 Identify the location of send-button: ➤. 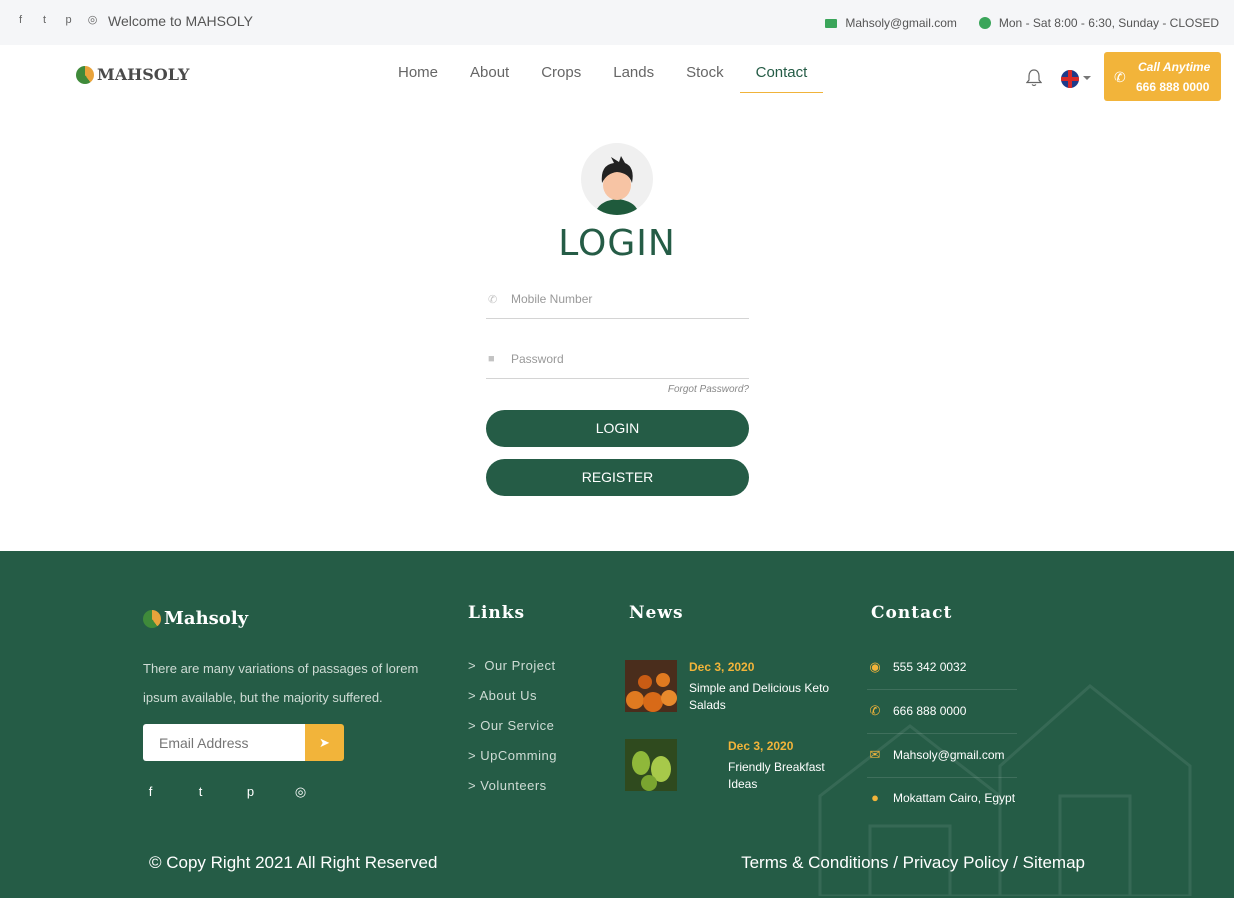
(324, 742).